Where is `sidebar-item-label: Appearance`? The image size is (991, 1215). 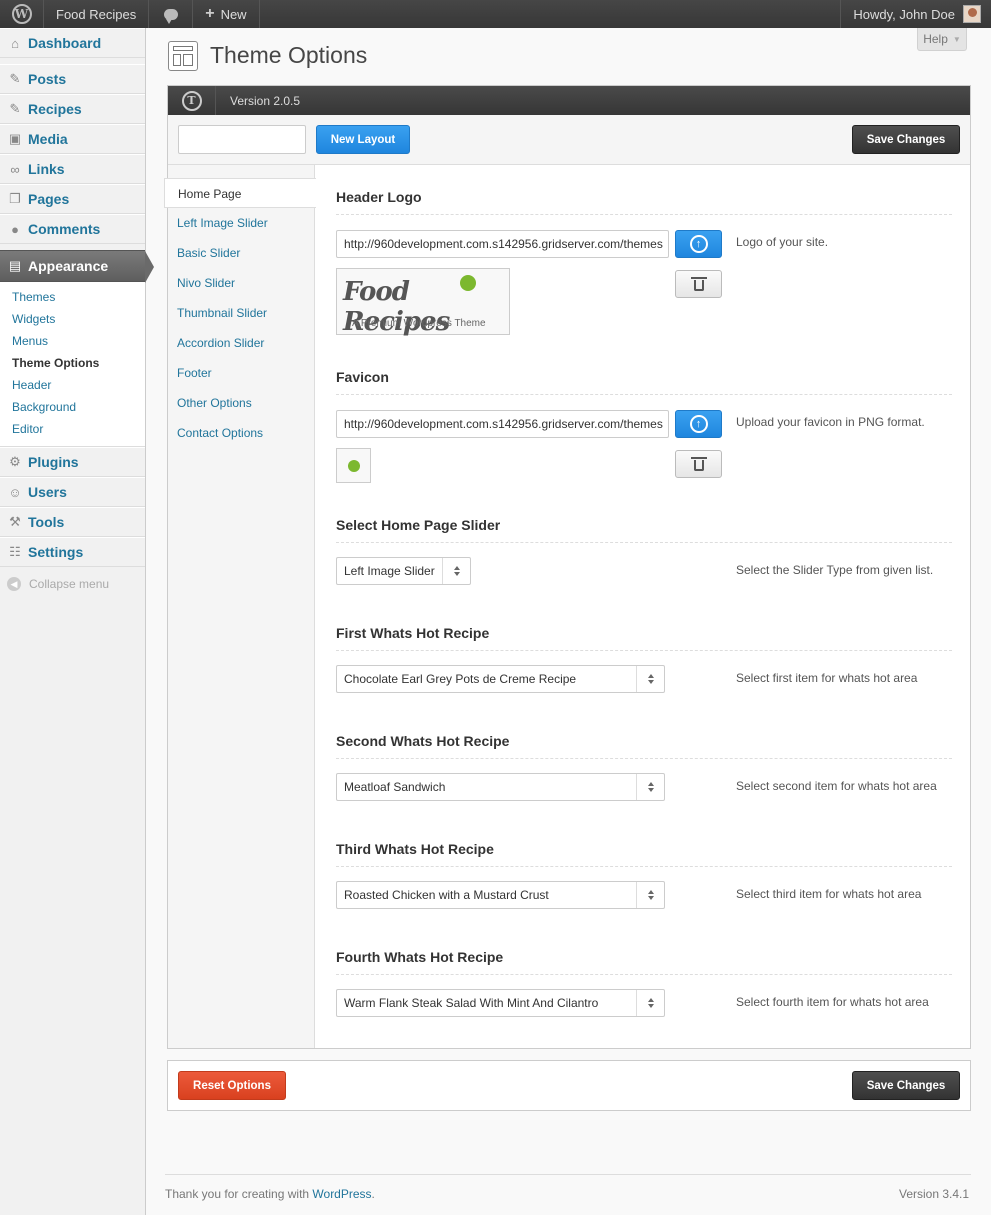 sidebar-item-label: Appearance is located at coordinates (68, 266).